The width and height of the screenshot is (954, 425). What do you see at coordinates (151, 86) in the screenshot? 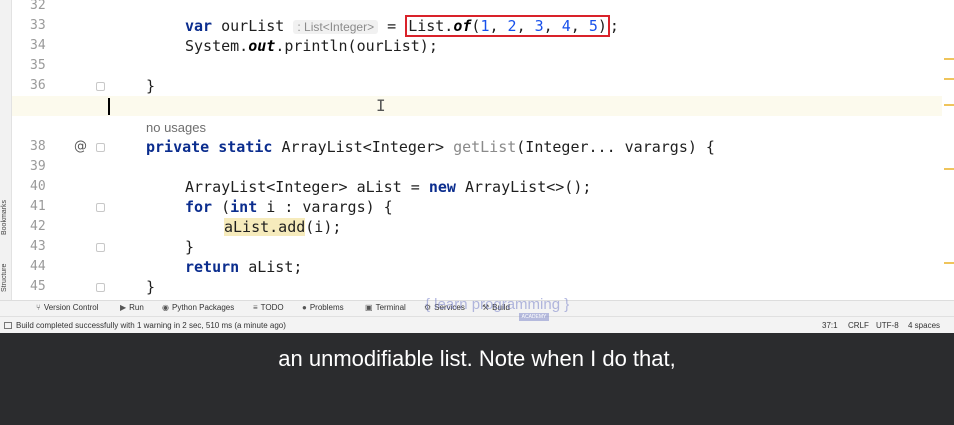
I see `code-line-36: }` at bounding box center [151, 86].